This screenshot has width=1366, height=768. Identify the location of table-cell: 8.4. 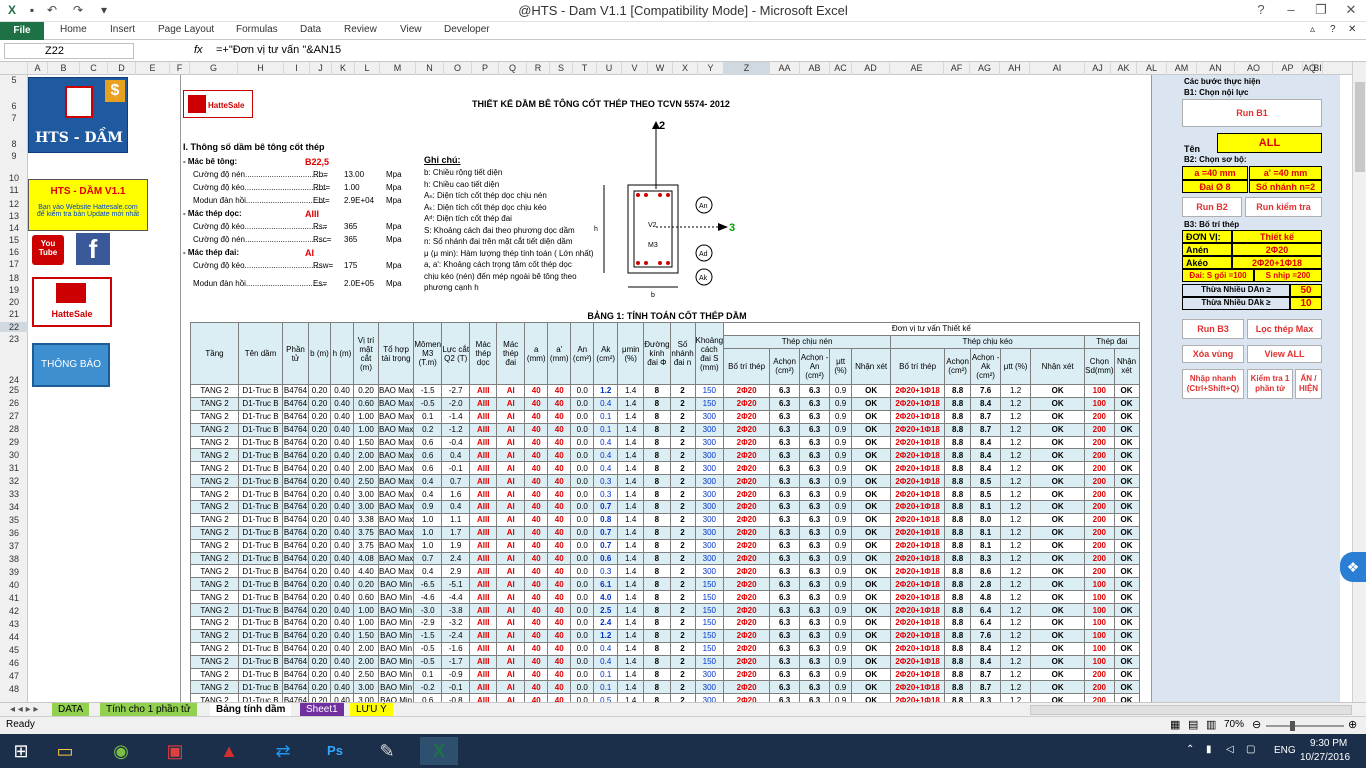
(986, 468).